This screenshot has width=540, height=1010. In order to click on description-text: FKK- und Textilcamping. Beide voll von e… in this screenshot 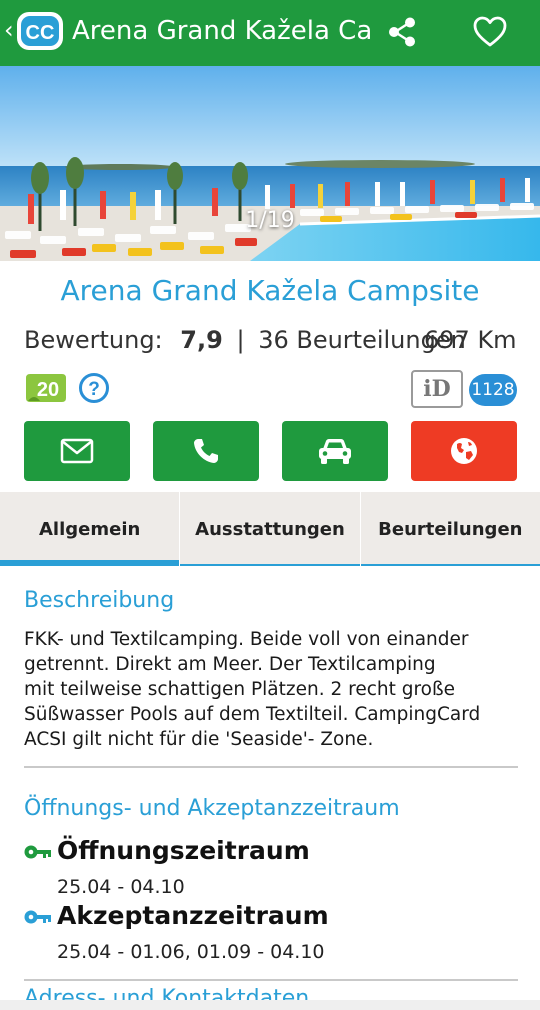, I will do `click(269, 689)`.